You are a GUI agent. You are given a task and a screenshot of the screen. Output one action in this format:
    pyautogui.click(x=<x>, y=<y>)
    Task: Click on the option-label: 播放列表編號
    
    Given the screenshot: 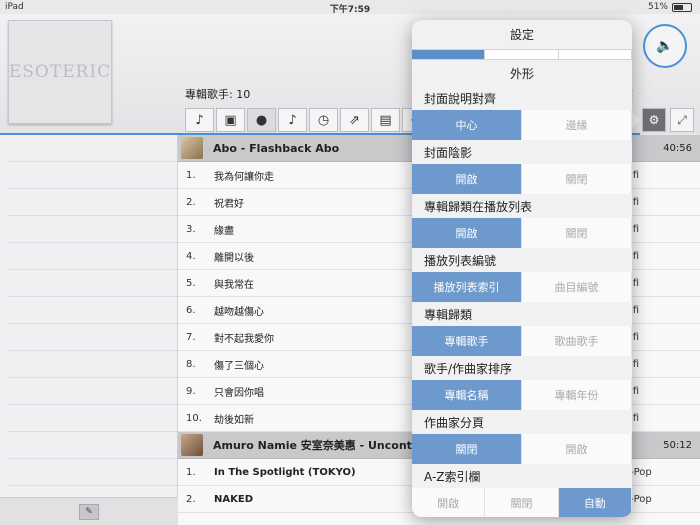 What is the action you would take?
    pyautogui.click(x=460, y=261)
    